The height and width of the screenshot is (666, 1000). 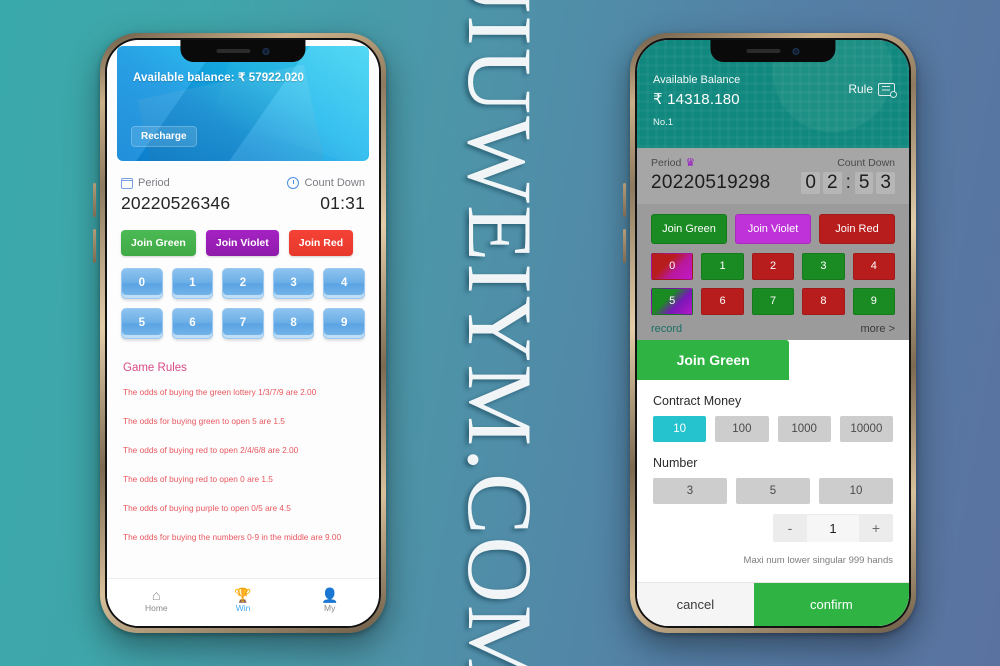 I want to click on stepper-decrement-button: -, so click(x=790, y=528).